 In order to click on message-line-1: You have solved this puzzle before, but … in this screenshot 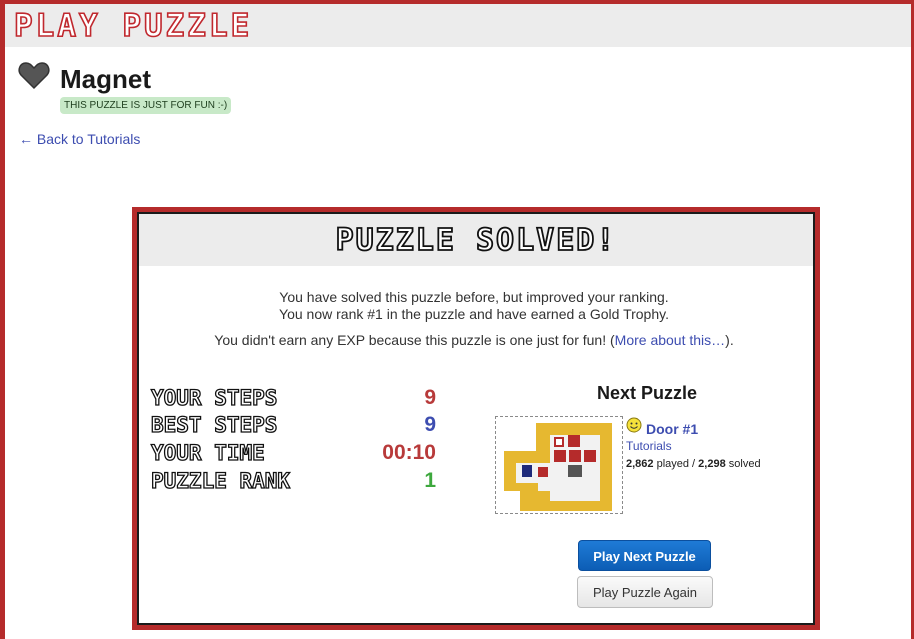, I will do `click(474, 297)`.